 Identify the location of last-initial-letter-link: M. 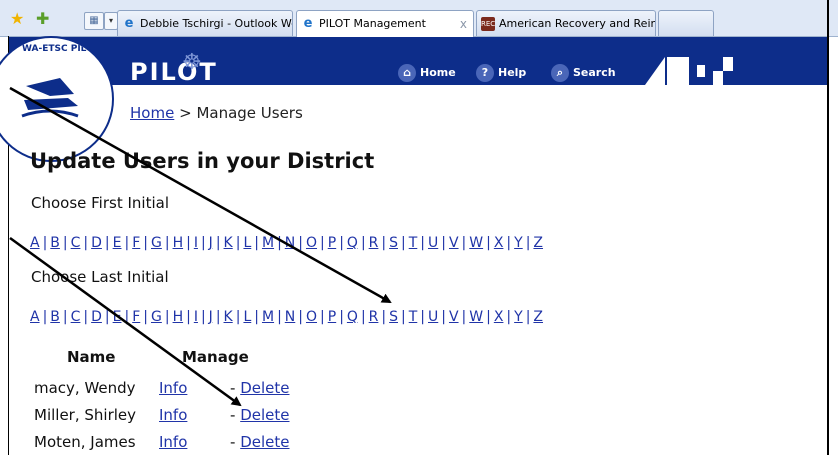
(268, 317).